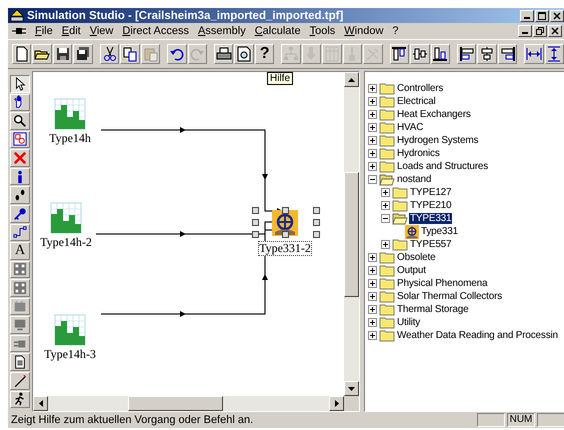 Image resolution: width=564 pixels, height=430 pixels. What do you see at coordinates (71, 31) in the screenshot?
I see `menu-item: Edit` at bounding box center [71, 31].